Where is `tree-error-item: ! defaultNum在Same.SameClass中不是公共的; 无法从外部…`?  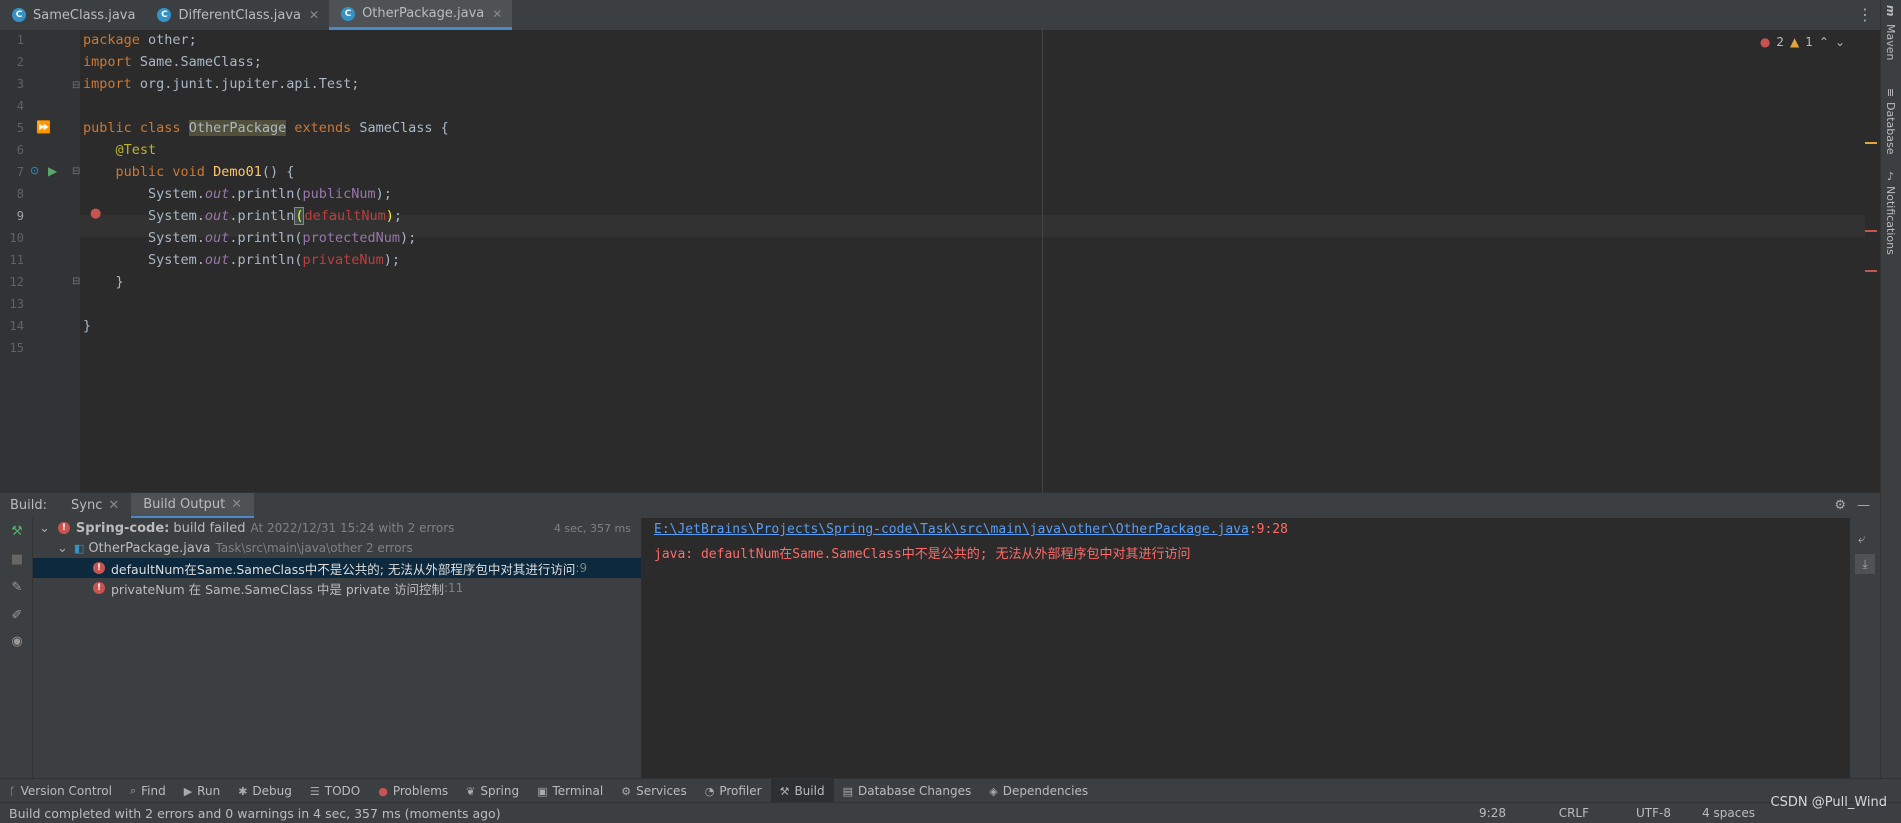 tree-error-item: ! defaultNum在Same.SameClass中不是公共的; 无法从外部… is located at coordinates (337, 568).